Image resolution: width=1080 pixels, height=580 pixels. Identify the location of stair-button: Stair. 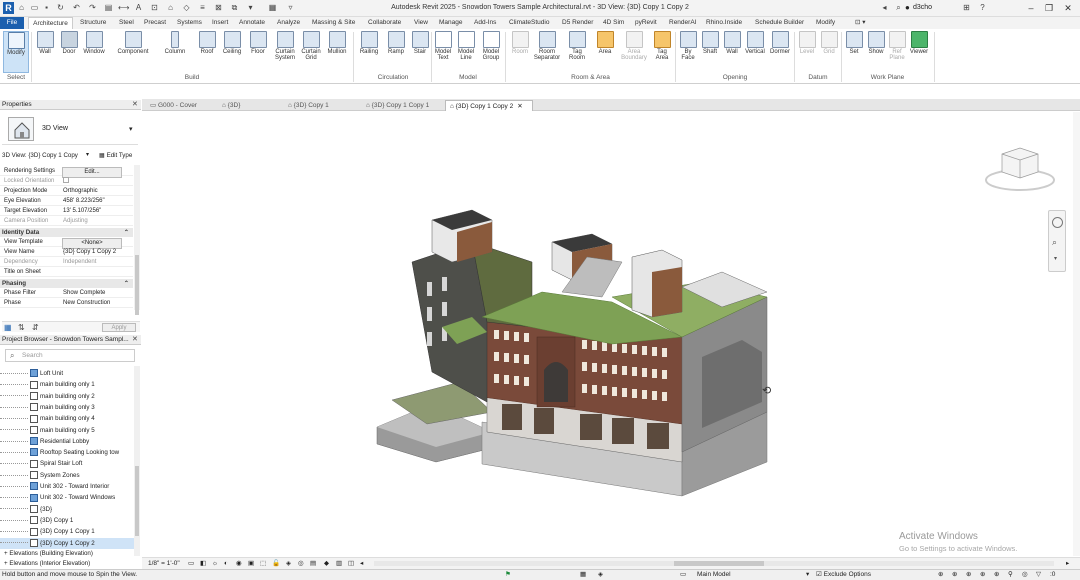
(420, 52).